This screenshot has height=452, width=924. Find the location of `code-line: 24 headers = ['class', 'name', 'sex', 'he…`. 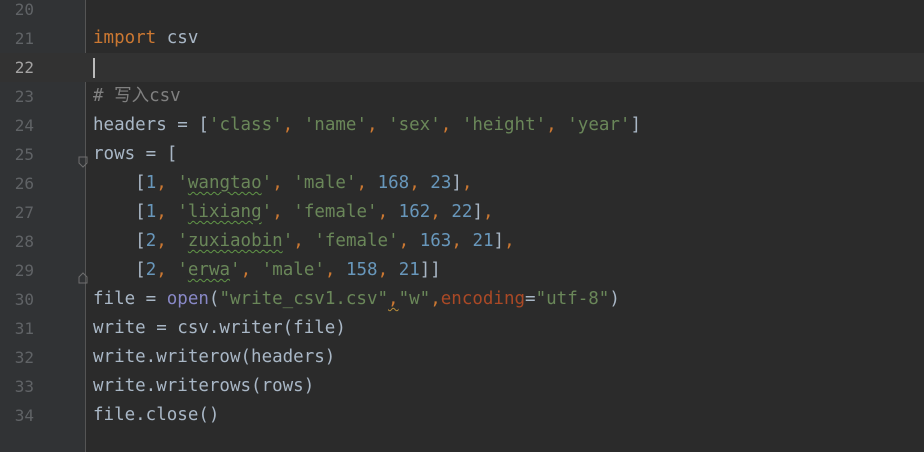

code-line: 24 headers = ['class', 'name', 'sex', 'he… is located at coordinates (462, 125).